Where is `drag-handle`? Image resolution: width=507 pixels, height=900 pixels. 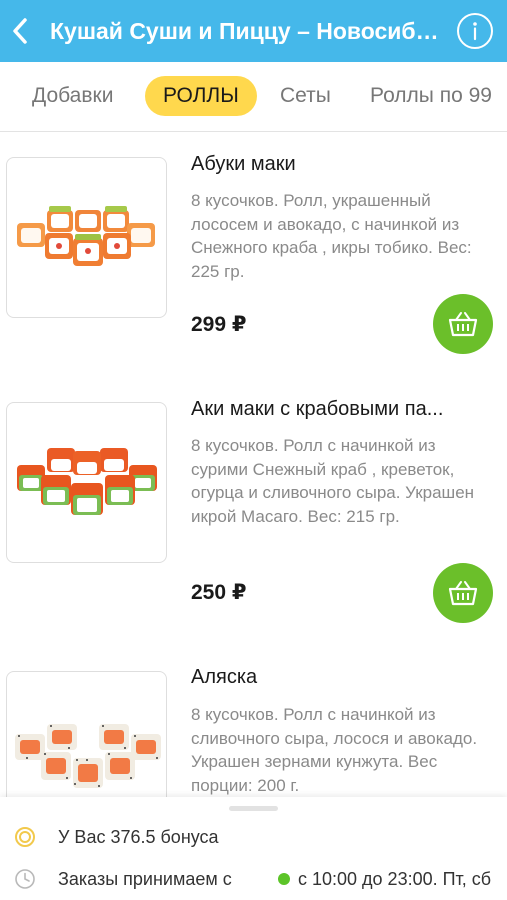
drag-handle is located at coordinates (253, 808).